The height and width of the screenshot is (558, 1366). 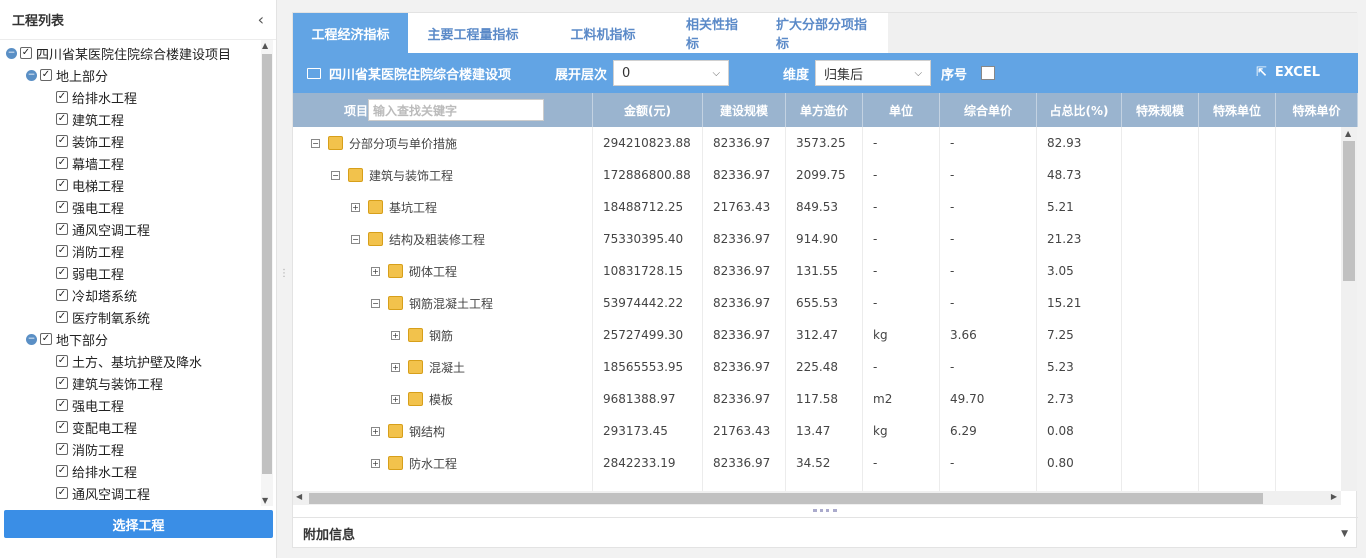 What do you see at coordinates (786, 498) in the screenshot?
I see `grid-hscroll-thumb` at bounding box center [786, 498].